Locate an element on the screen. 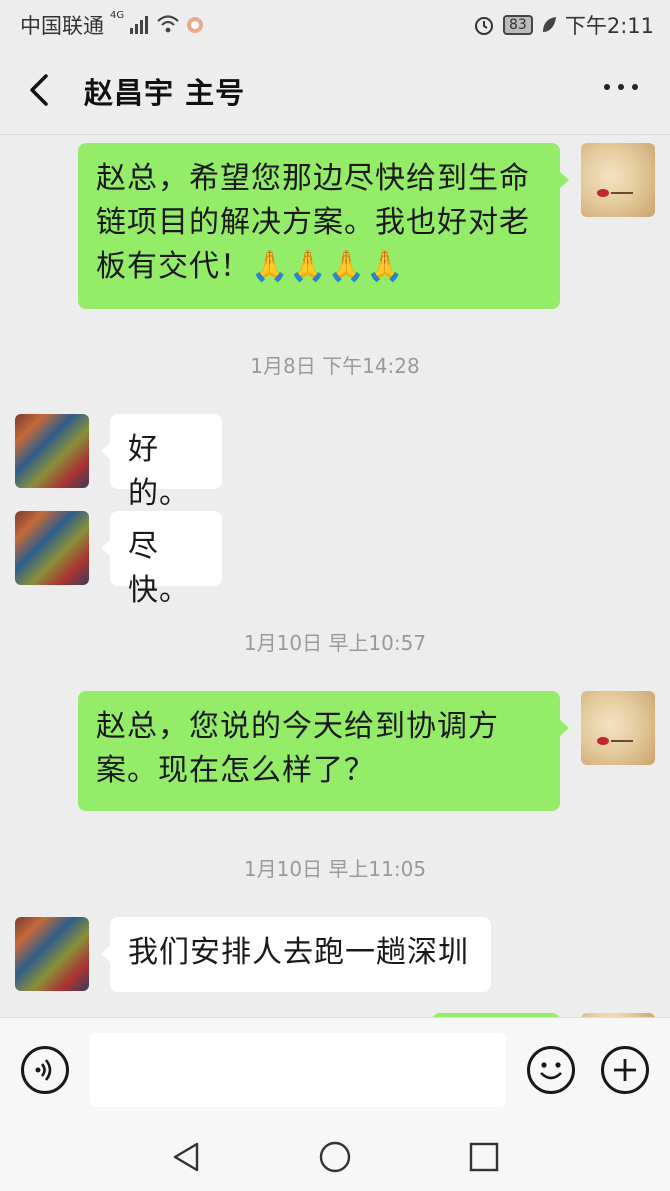 The image size is (670, 1191). more-functions-button is located at coordinates (625, 1070).